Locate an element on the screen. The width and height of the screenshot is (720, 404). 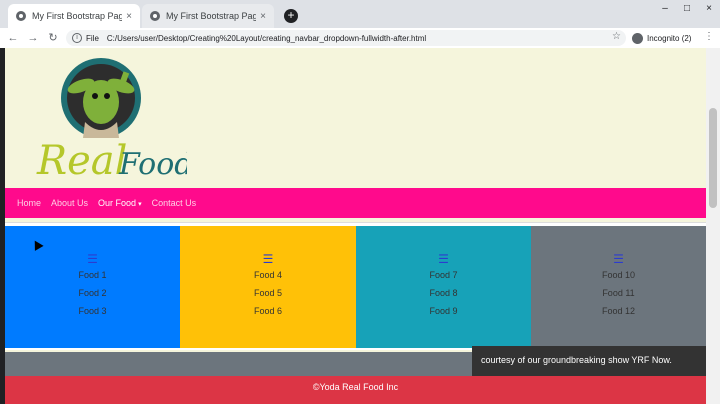
profile-label: Incognito (2) is located at coordinates (669, 38).